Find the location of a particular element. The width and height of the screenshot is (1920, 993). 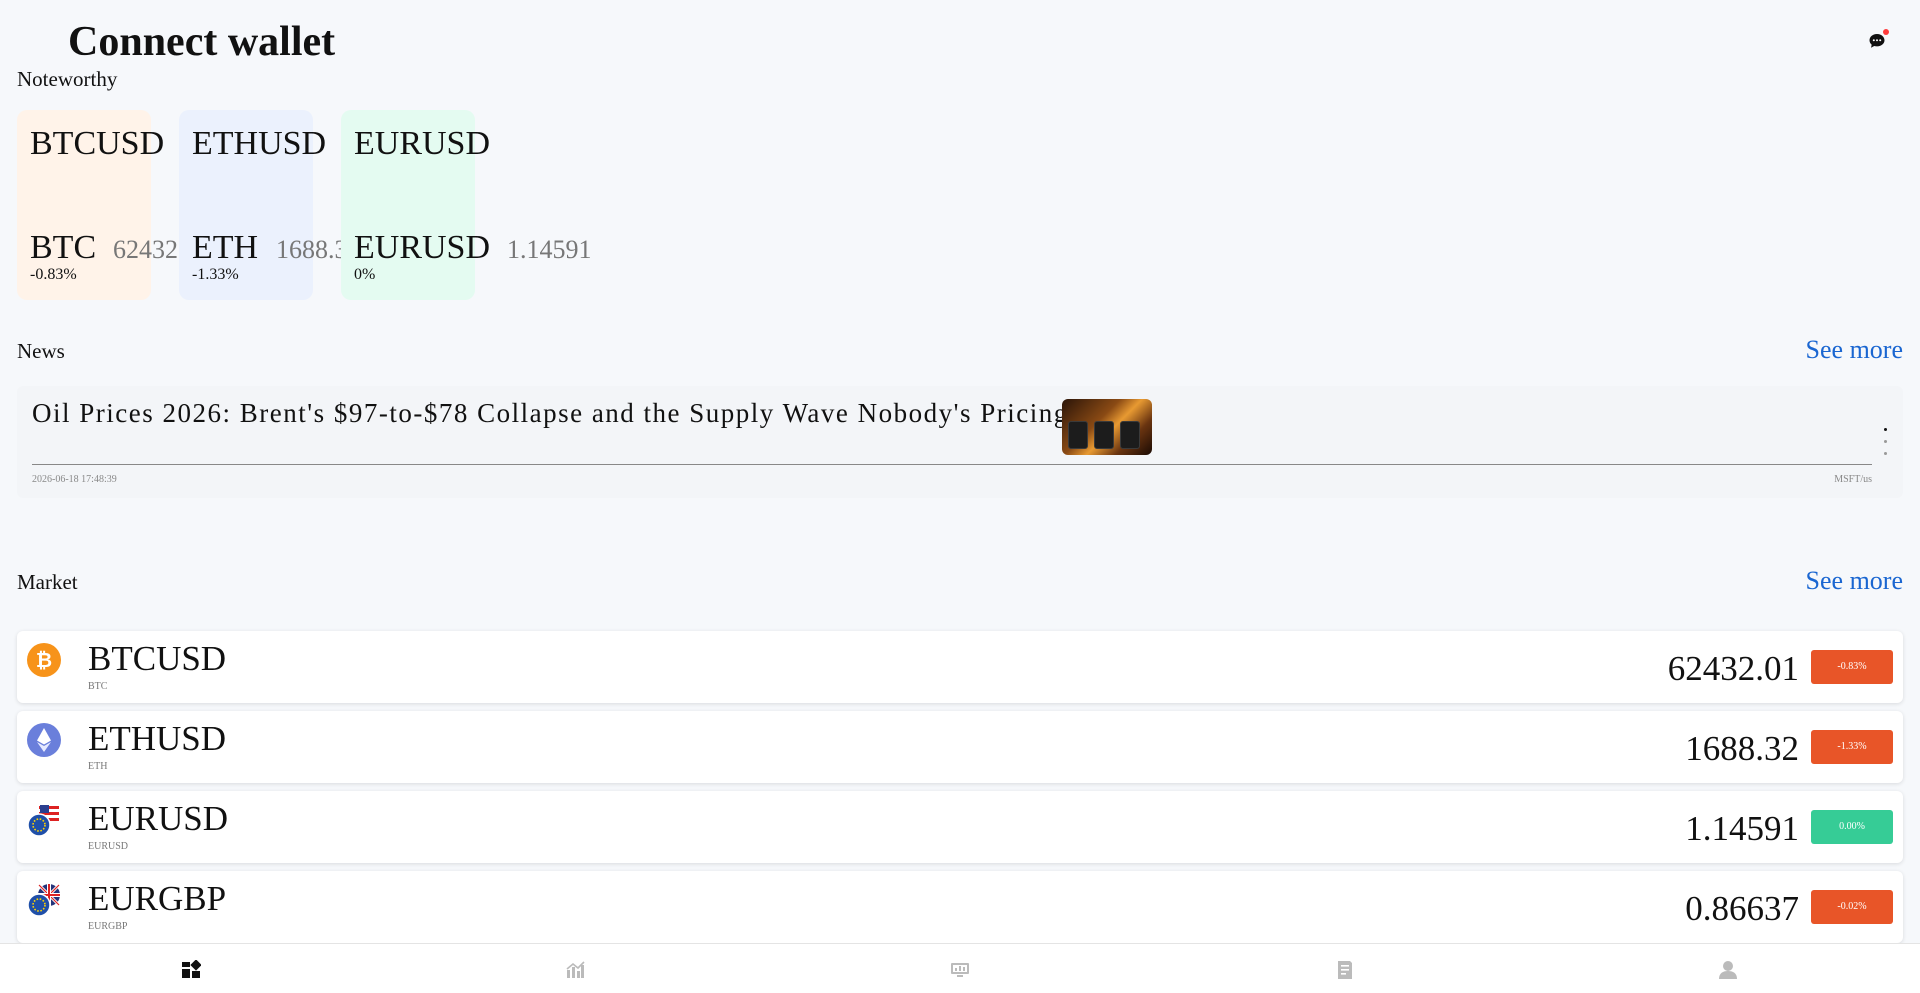

news-thumbnail is located at coordinates (1107, 427).